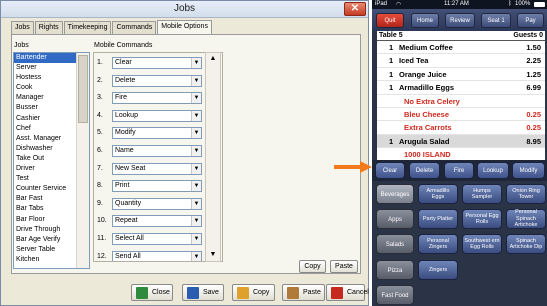  I want to click on command-select: Clear ▼, so click(157, 63).